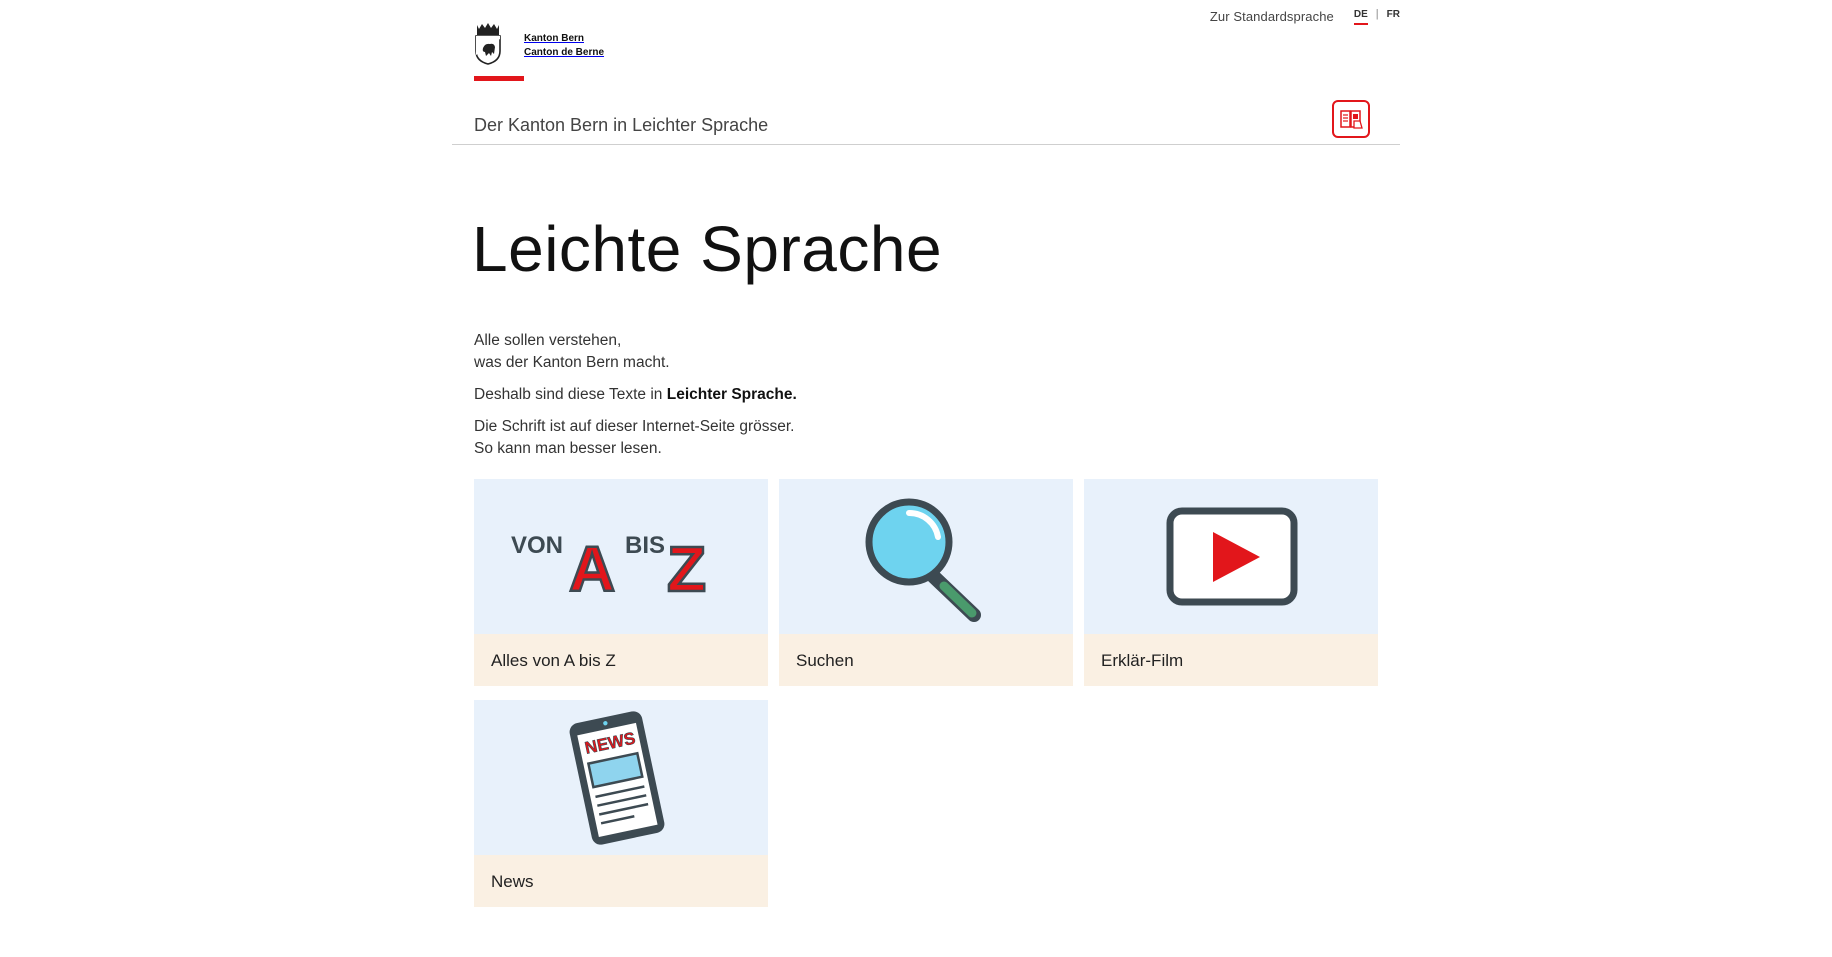  I want to click on intro-p2-prefix: Deshalb sind diese Texte in, so click(570, 394).